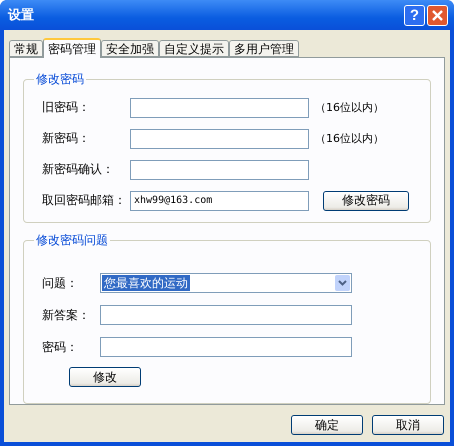 This screenshot has height=446, width=454. Describe the element at coordinates (60, 79) in the screenshot. I see `group-title: 修改密码` at that location.